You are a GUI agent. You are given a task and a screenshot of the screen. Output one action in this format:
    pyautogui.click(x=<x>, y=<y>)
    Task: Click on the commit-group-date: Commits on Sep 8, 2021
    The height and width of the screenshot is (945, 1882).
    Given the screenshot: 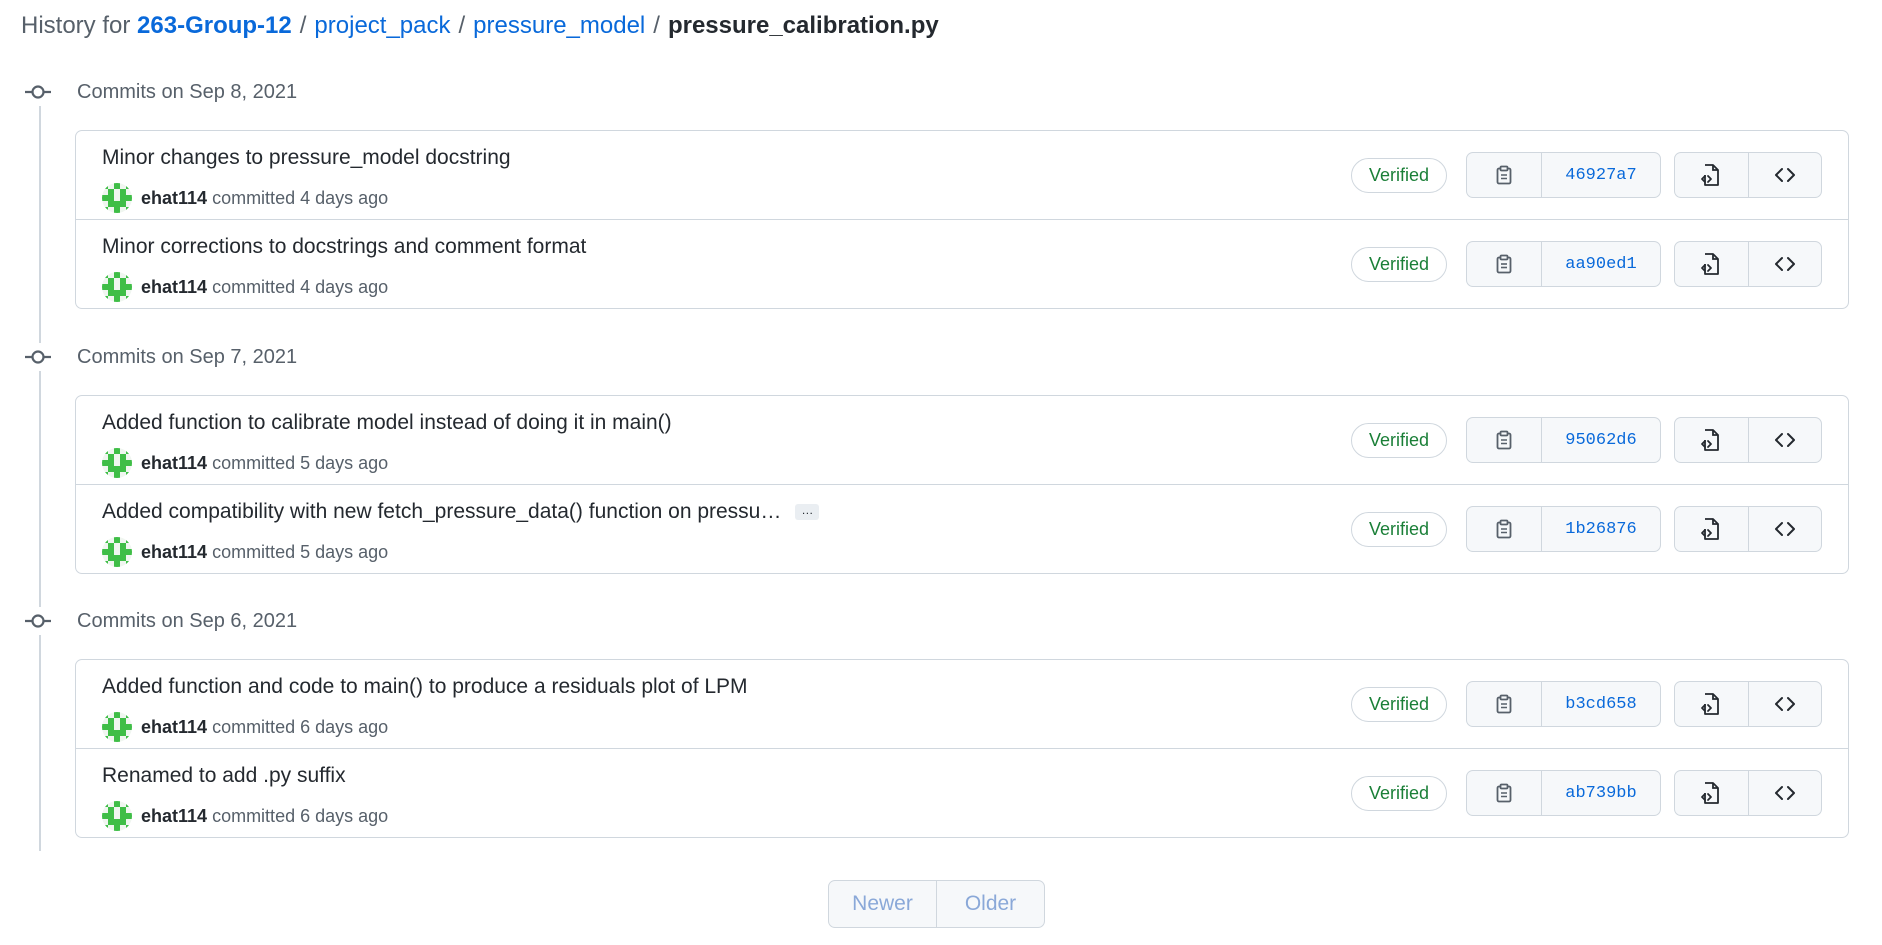 What is the action you would take?
    pyautogui.click(x=187, y=91)
    